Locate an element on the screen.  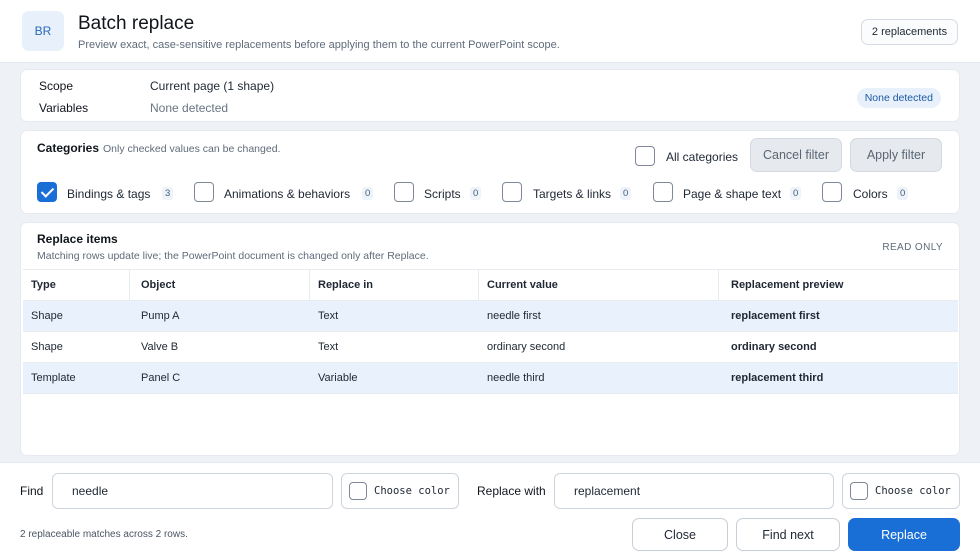
category-label-bindings: Bindings & tags is located at coordinates (109, 194).